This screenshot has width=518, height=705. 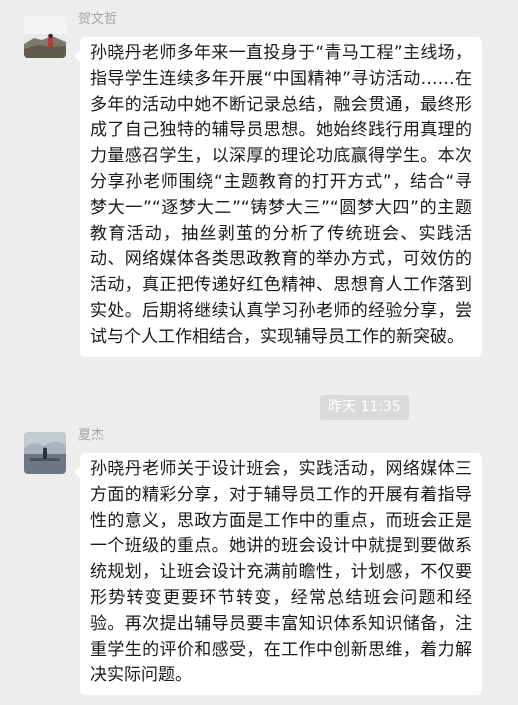 What do you see at coordinates (364, 407) in the screenshot?
I see `timestamp-label: 昨天 11:35` at bounding box center [364, 407].